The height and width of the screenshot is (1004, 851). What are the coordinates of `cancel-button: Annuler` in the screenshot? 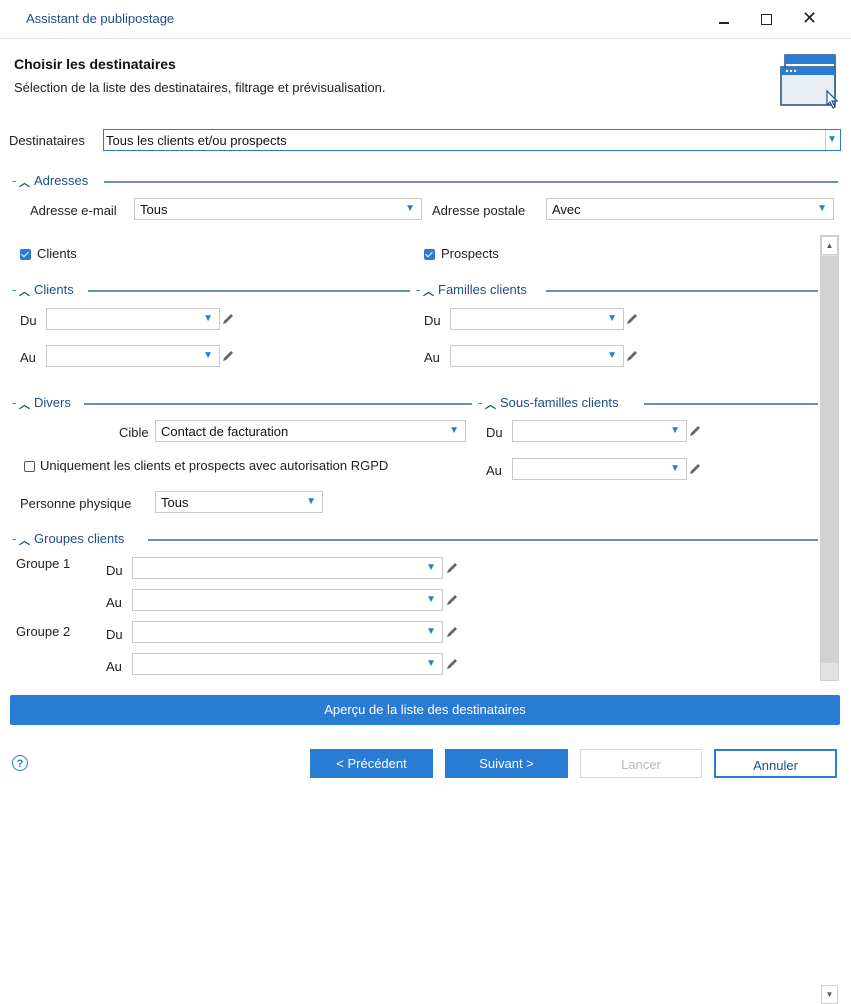 It's located at (775, 763).